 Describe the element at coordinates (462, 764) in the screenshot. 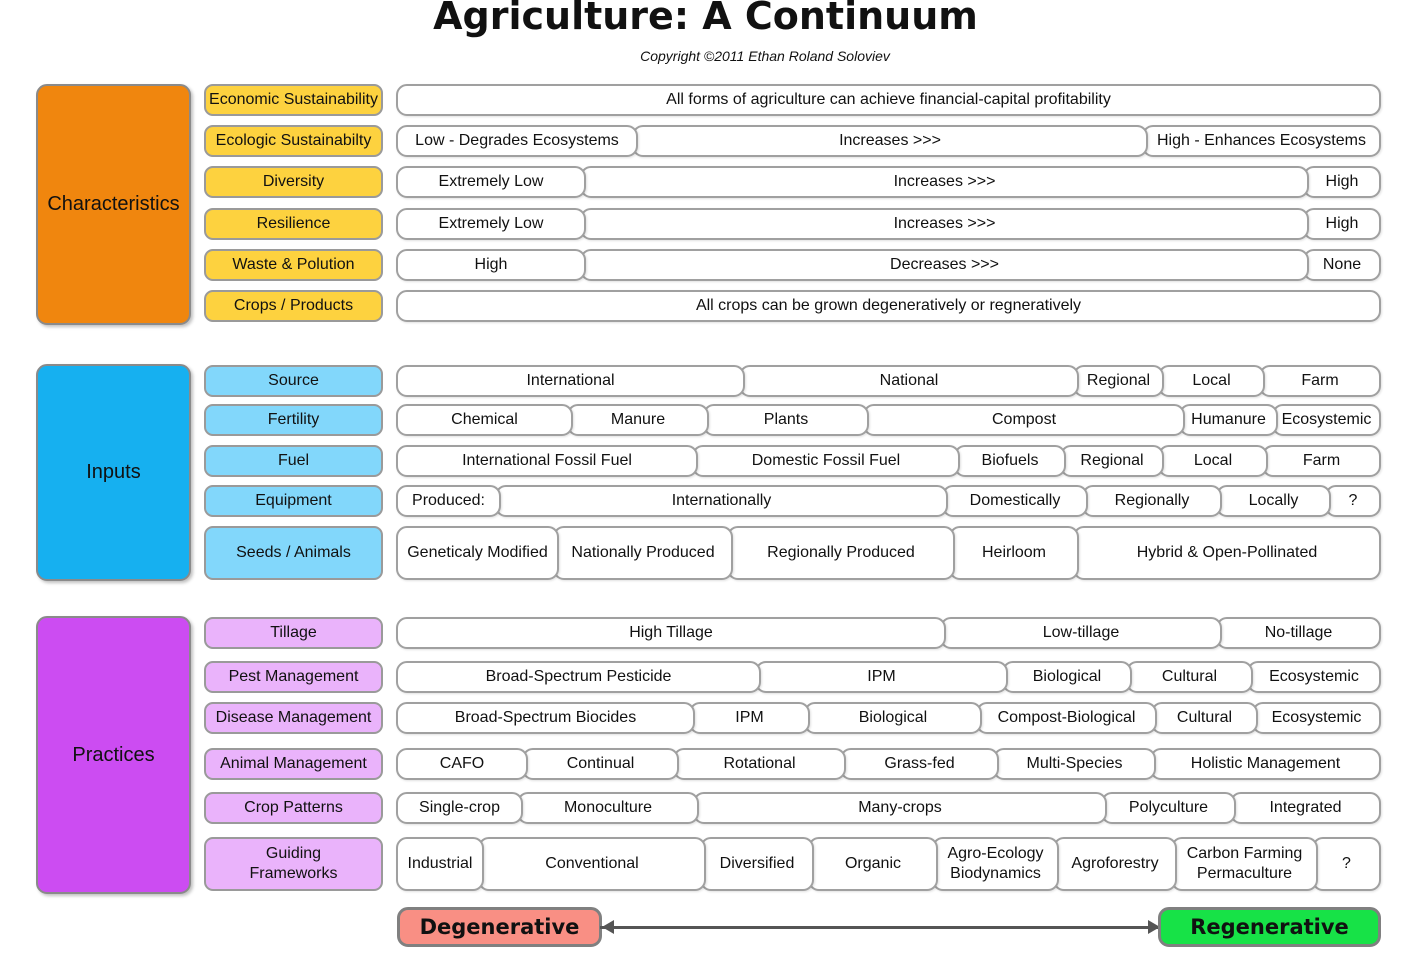

I see `segment-cafo: CAFO` at that location.